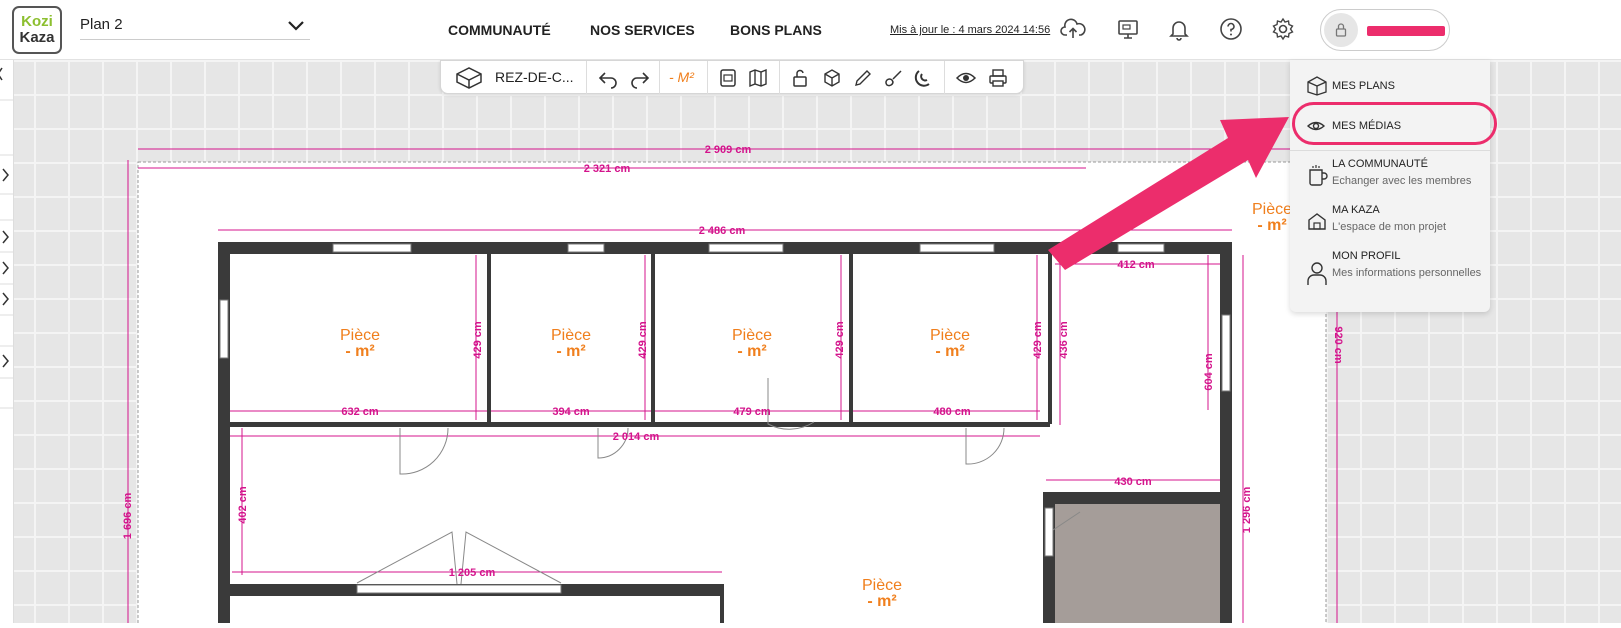 The image size is (1621, 628). I want to click on unlock-icon, so click(800, 78).